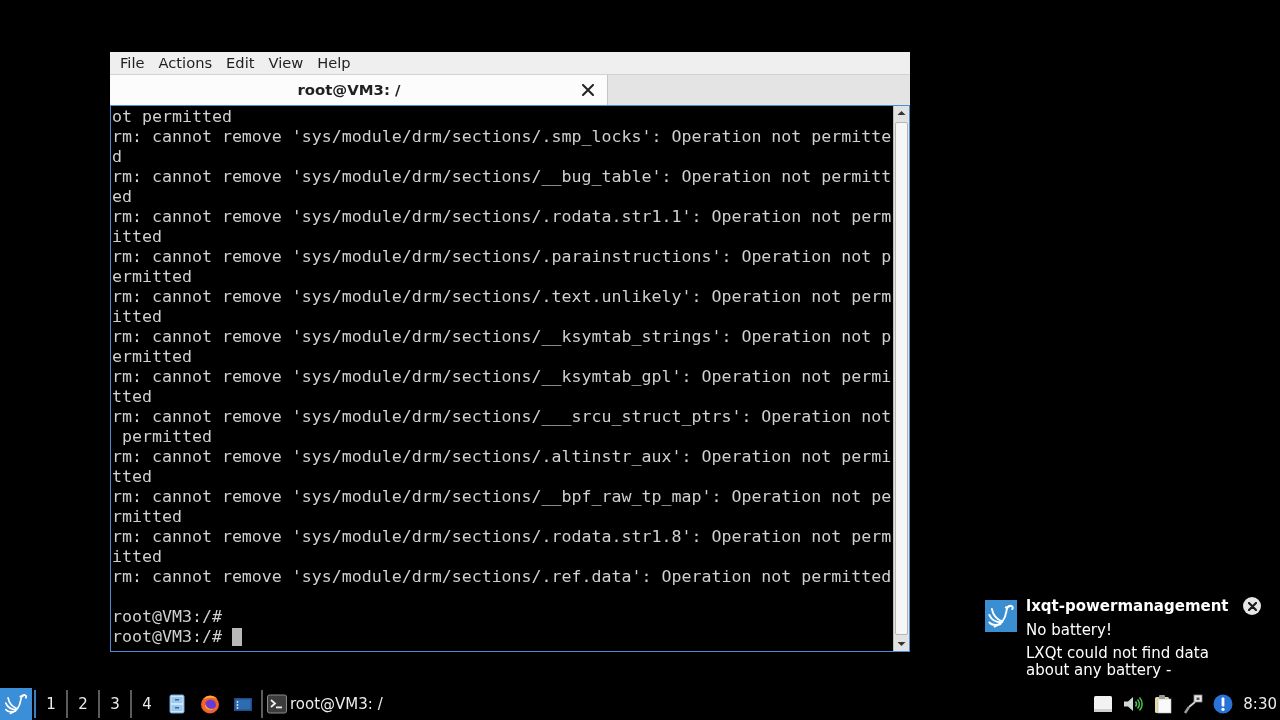 Image resolution: width=1280 pixels, height=720 pixels. Describe the element at coordinates (83, 704) in the screenshot. I see `desktop-button: 2` at that location.